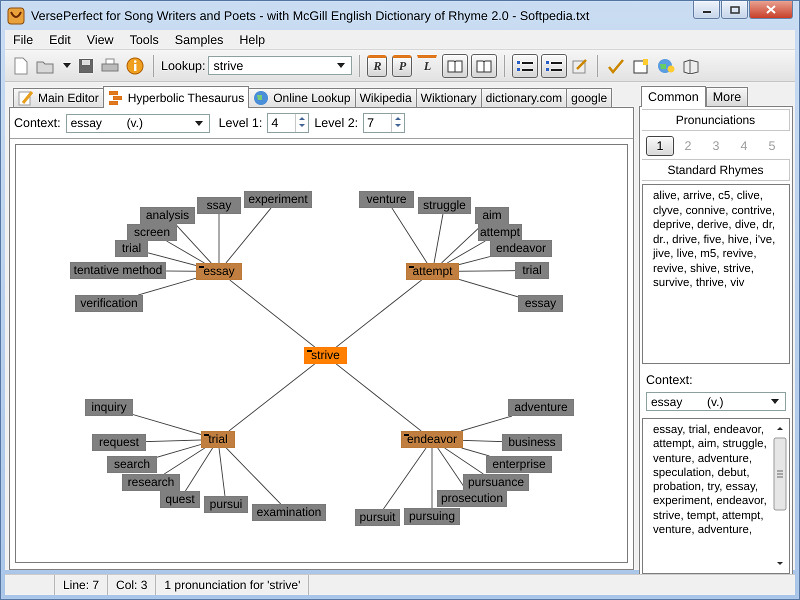 Image resolution: width=800 pixels, height=600 pixels. I want to click on graph-node: request, so click(119, 442).